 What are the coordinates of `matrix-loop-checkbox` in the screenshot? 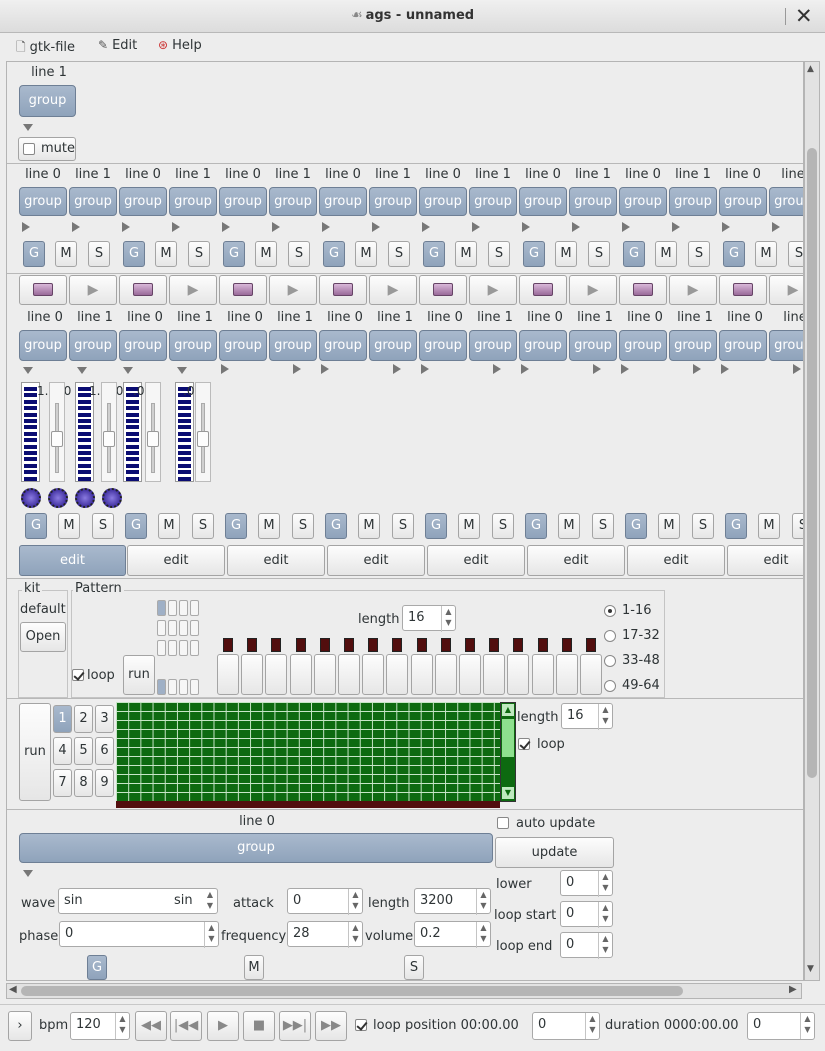 It's located at (524, 744).